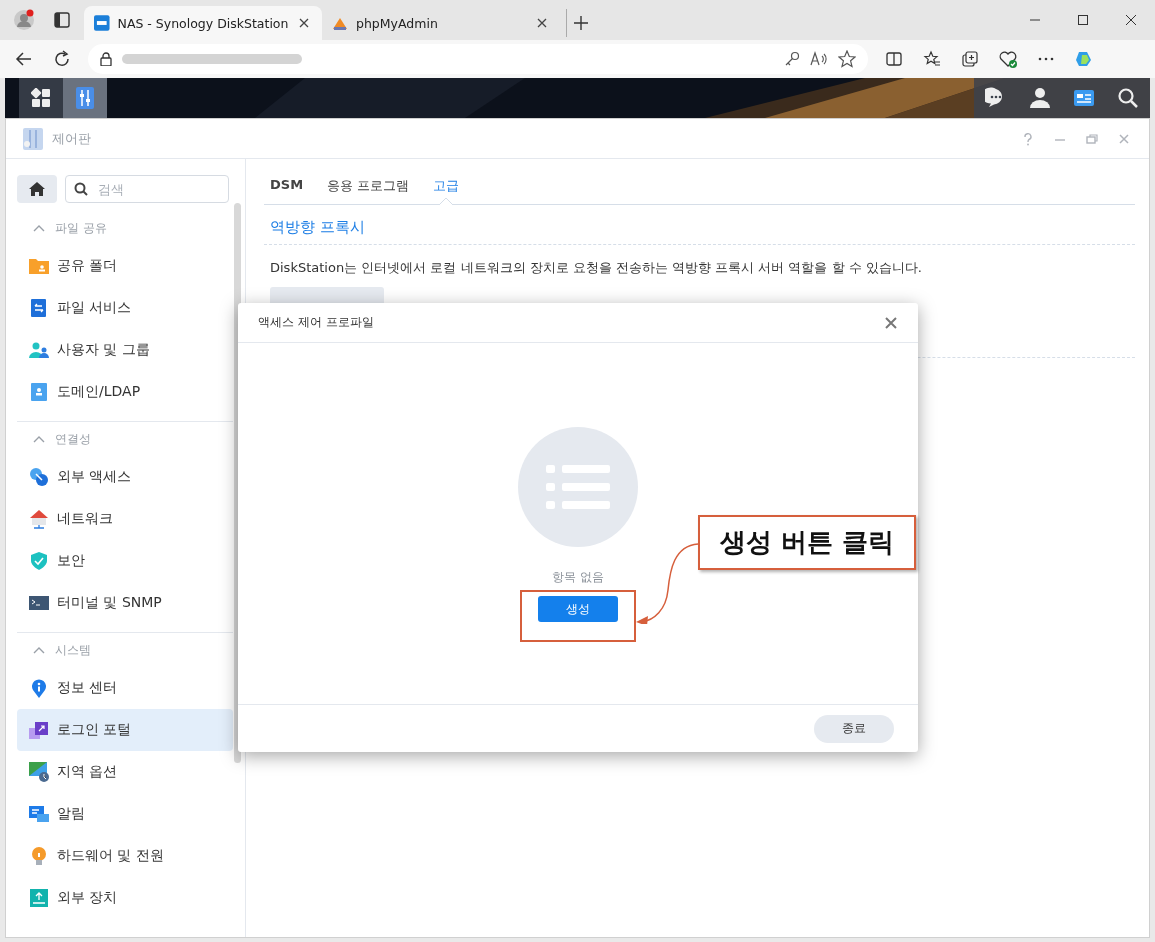 The width and height of the screenshot is (1155, 942). Describe the element at coordinates (578, 577) in the screenshot. I see `empty-message: 항목 없음` at that location.